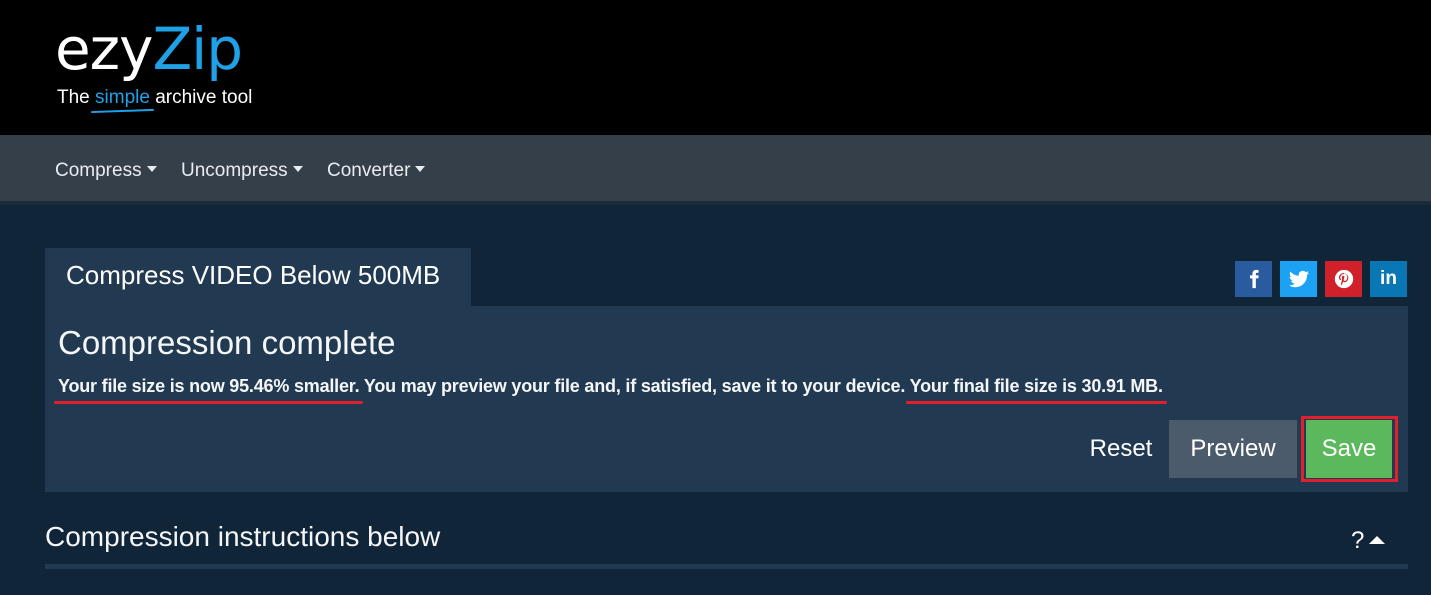  What do you see at coordinates (1358, 540) in the screenshot?
I see `help-icon: ?` at bounding box center [1358, 540].